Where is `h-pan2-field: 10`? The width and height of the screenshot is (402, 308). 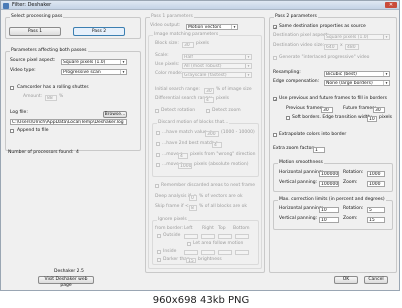
h-pan2-field: 10 is located at coordinates (329, 210).